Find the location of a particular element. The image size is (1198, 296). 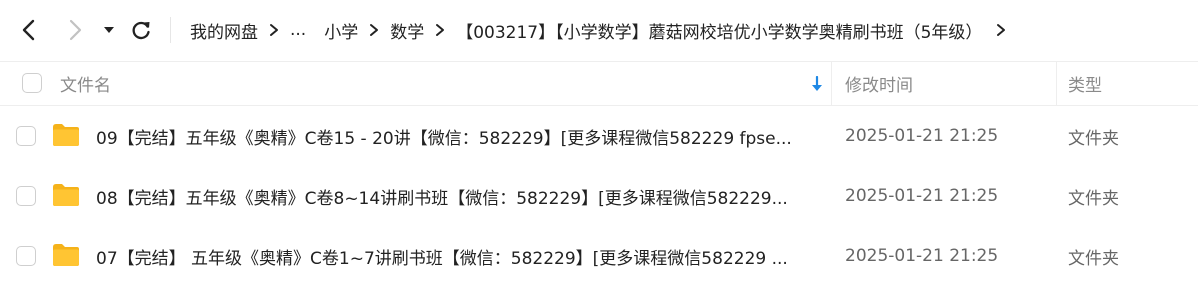

breadcrumb-item-current-folder: 【003217】【小学数学】蘑菇网校培优小学数学奥精刷书班（5年级） is located at coordinates (719, 30).